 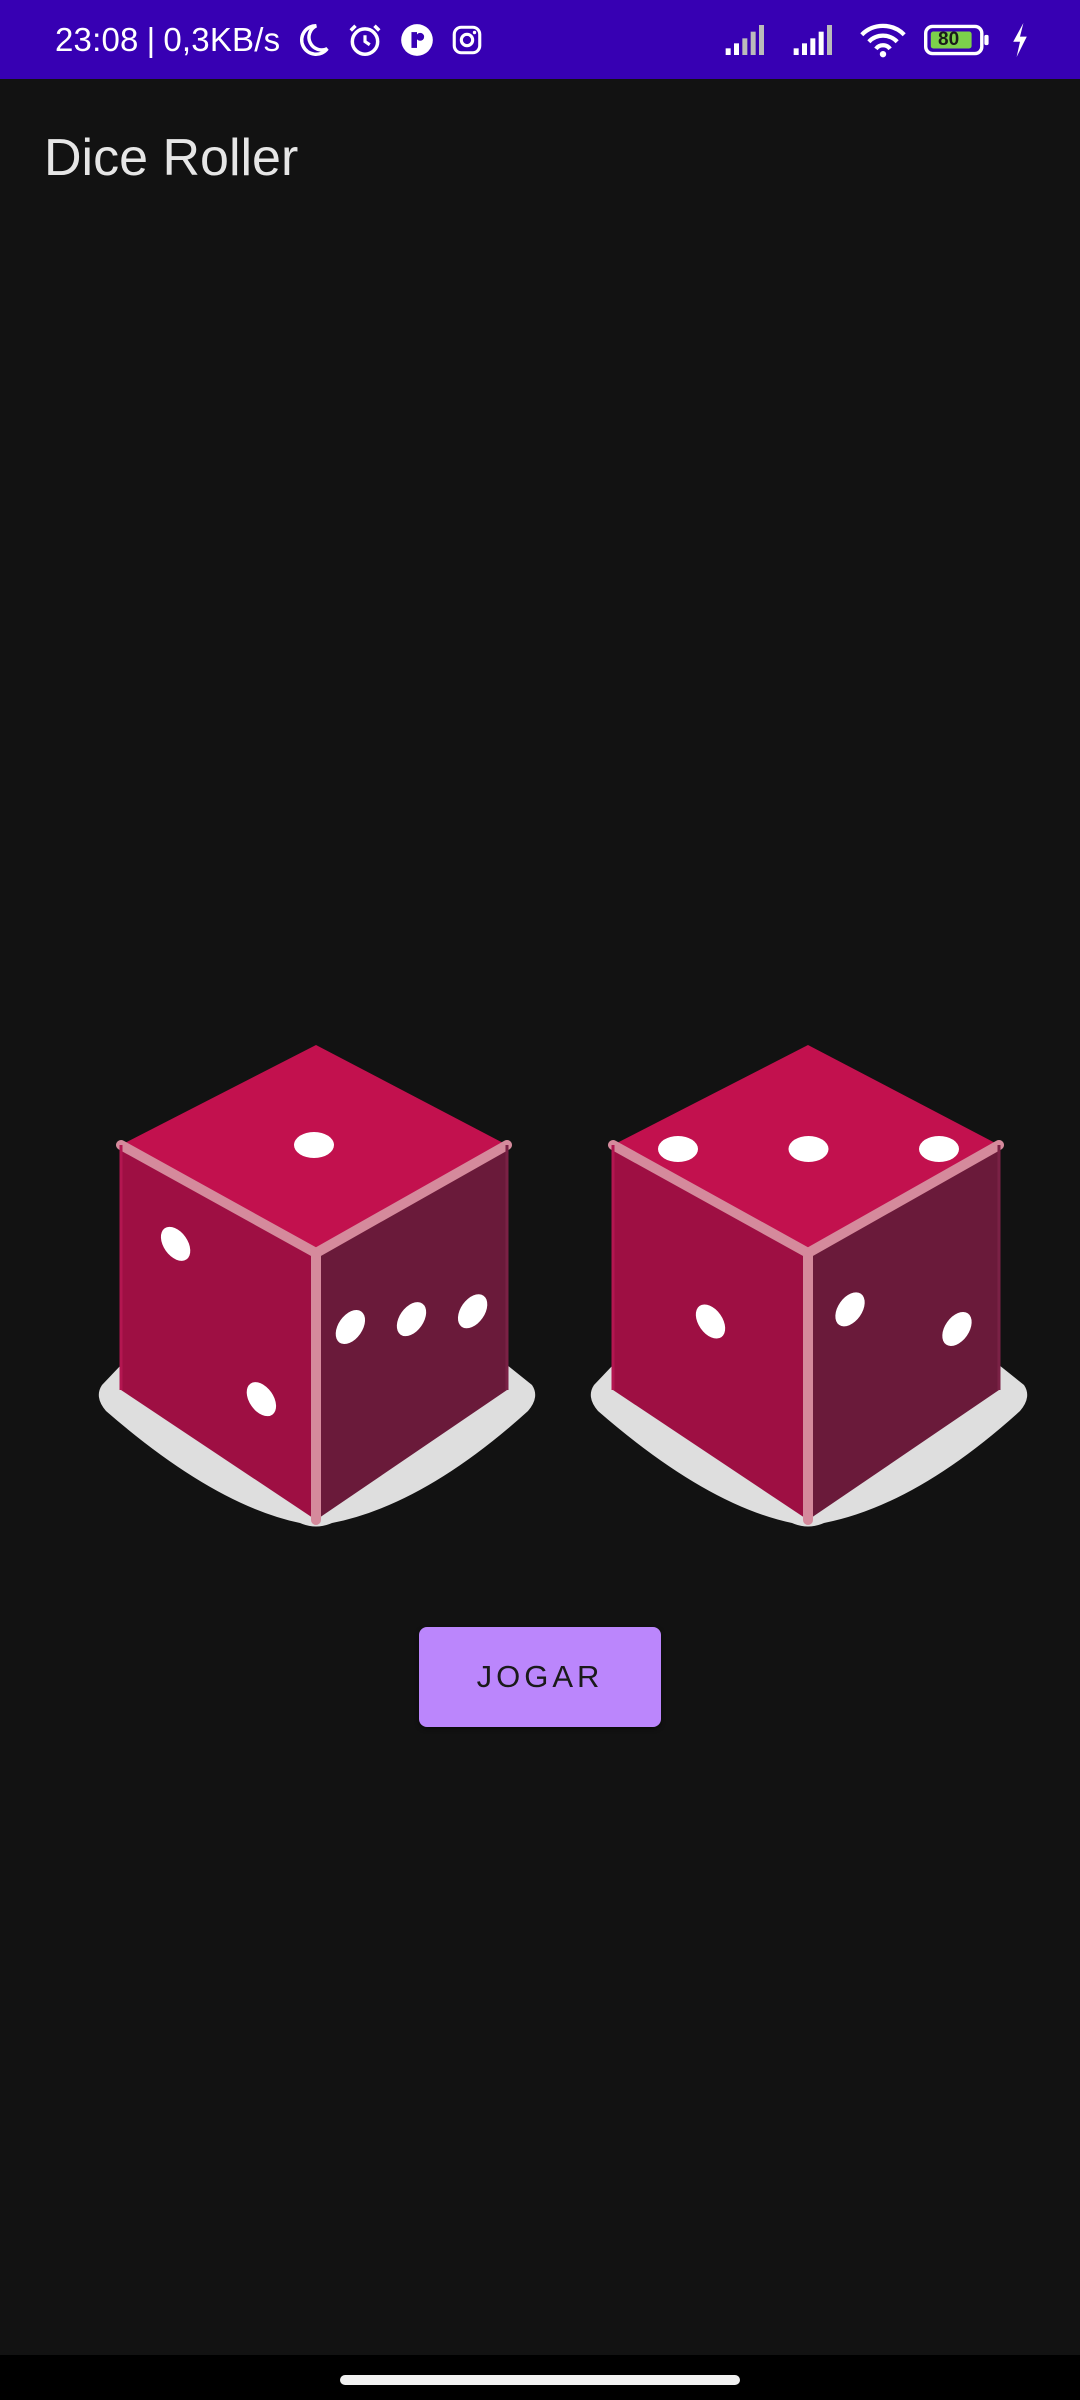 What do you see at coordinates (417, 40) in the screenshot?
I see `app-notification-icon` at bounding box center [417, 40].